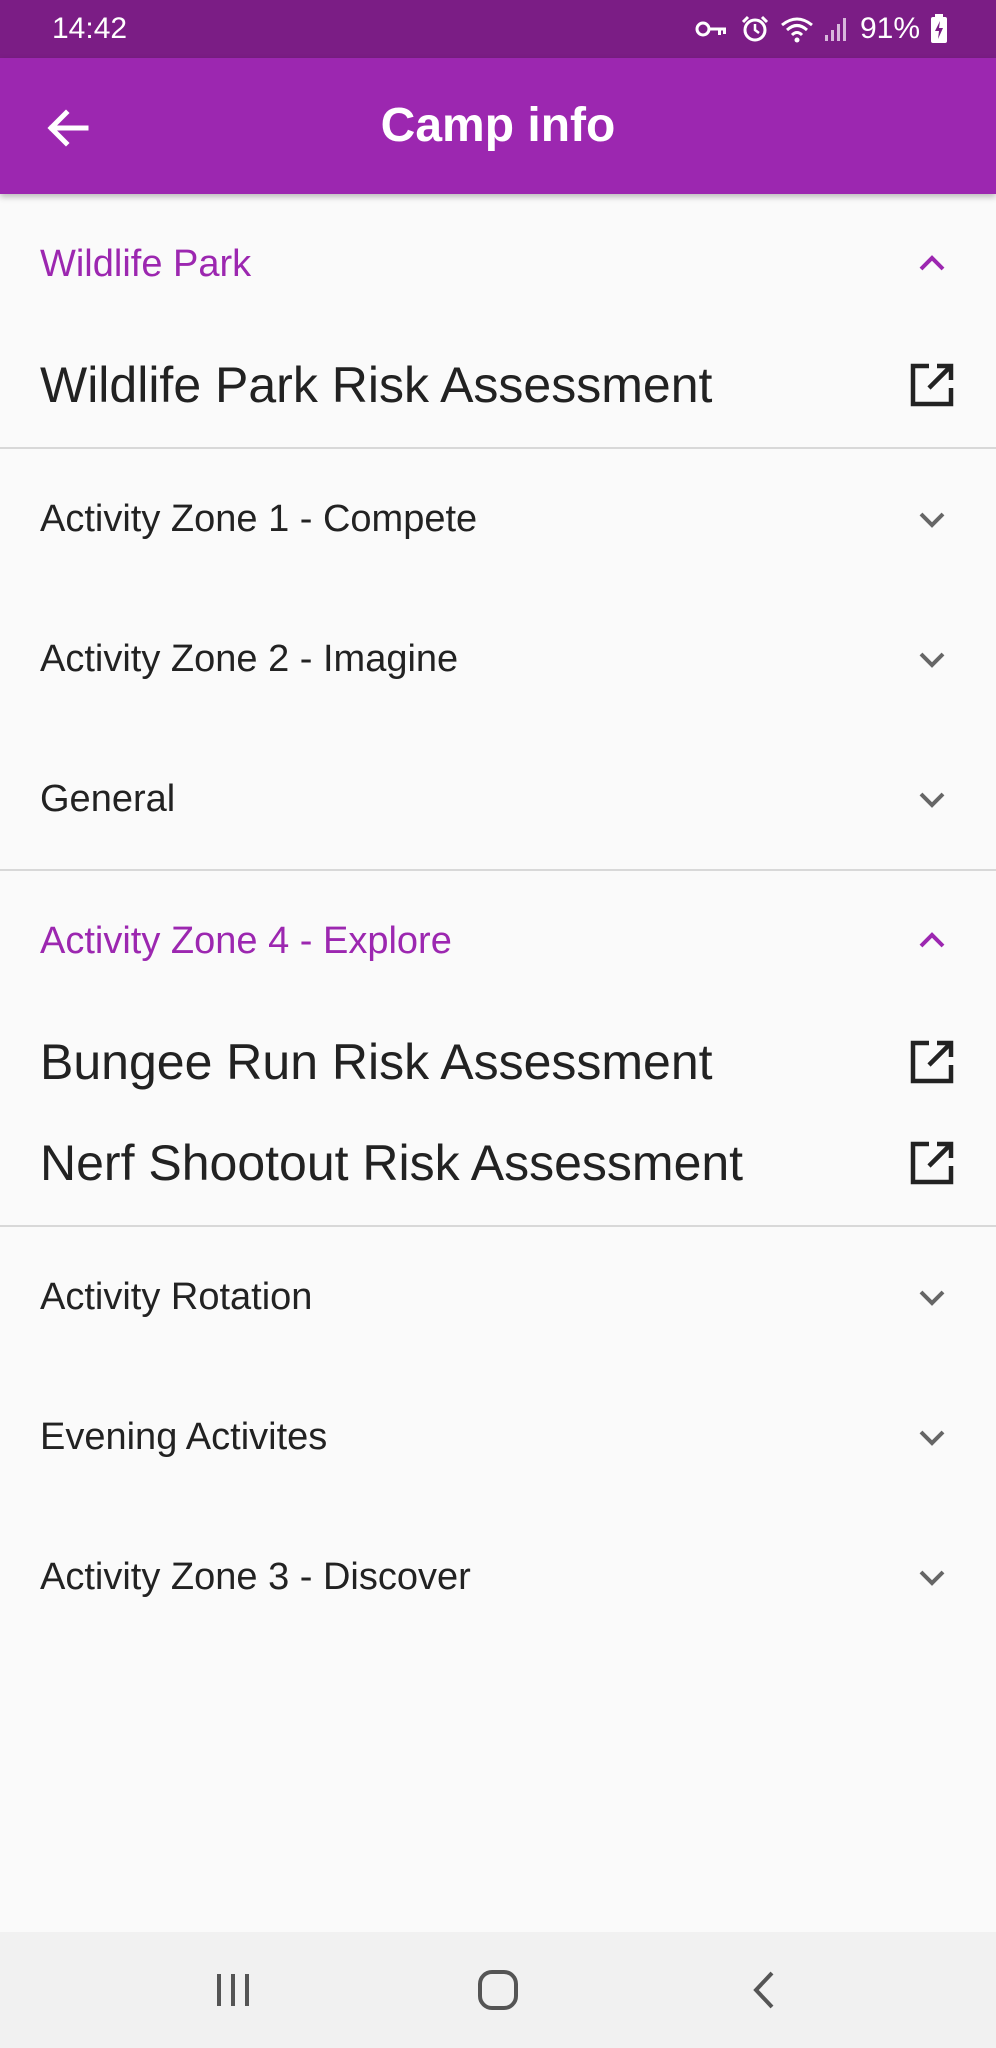  I want to click on panel-header-evening-activities: Evening Activites, so click(498, 1437).